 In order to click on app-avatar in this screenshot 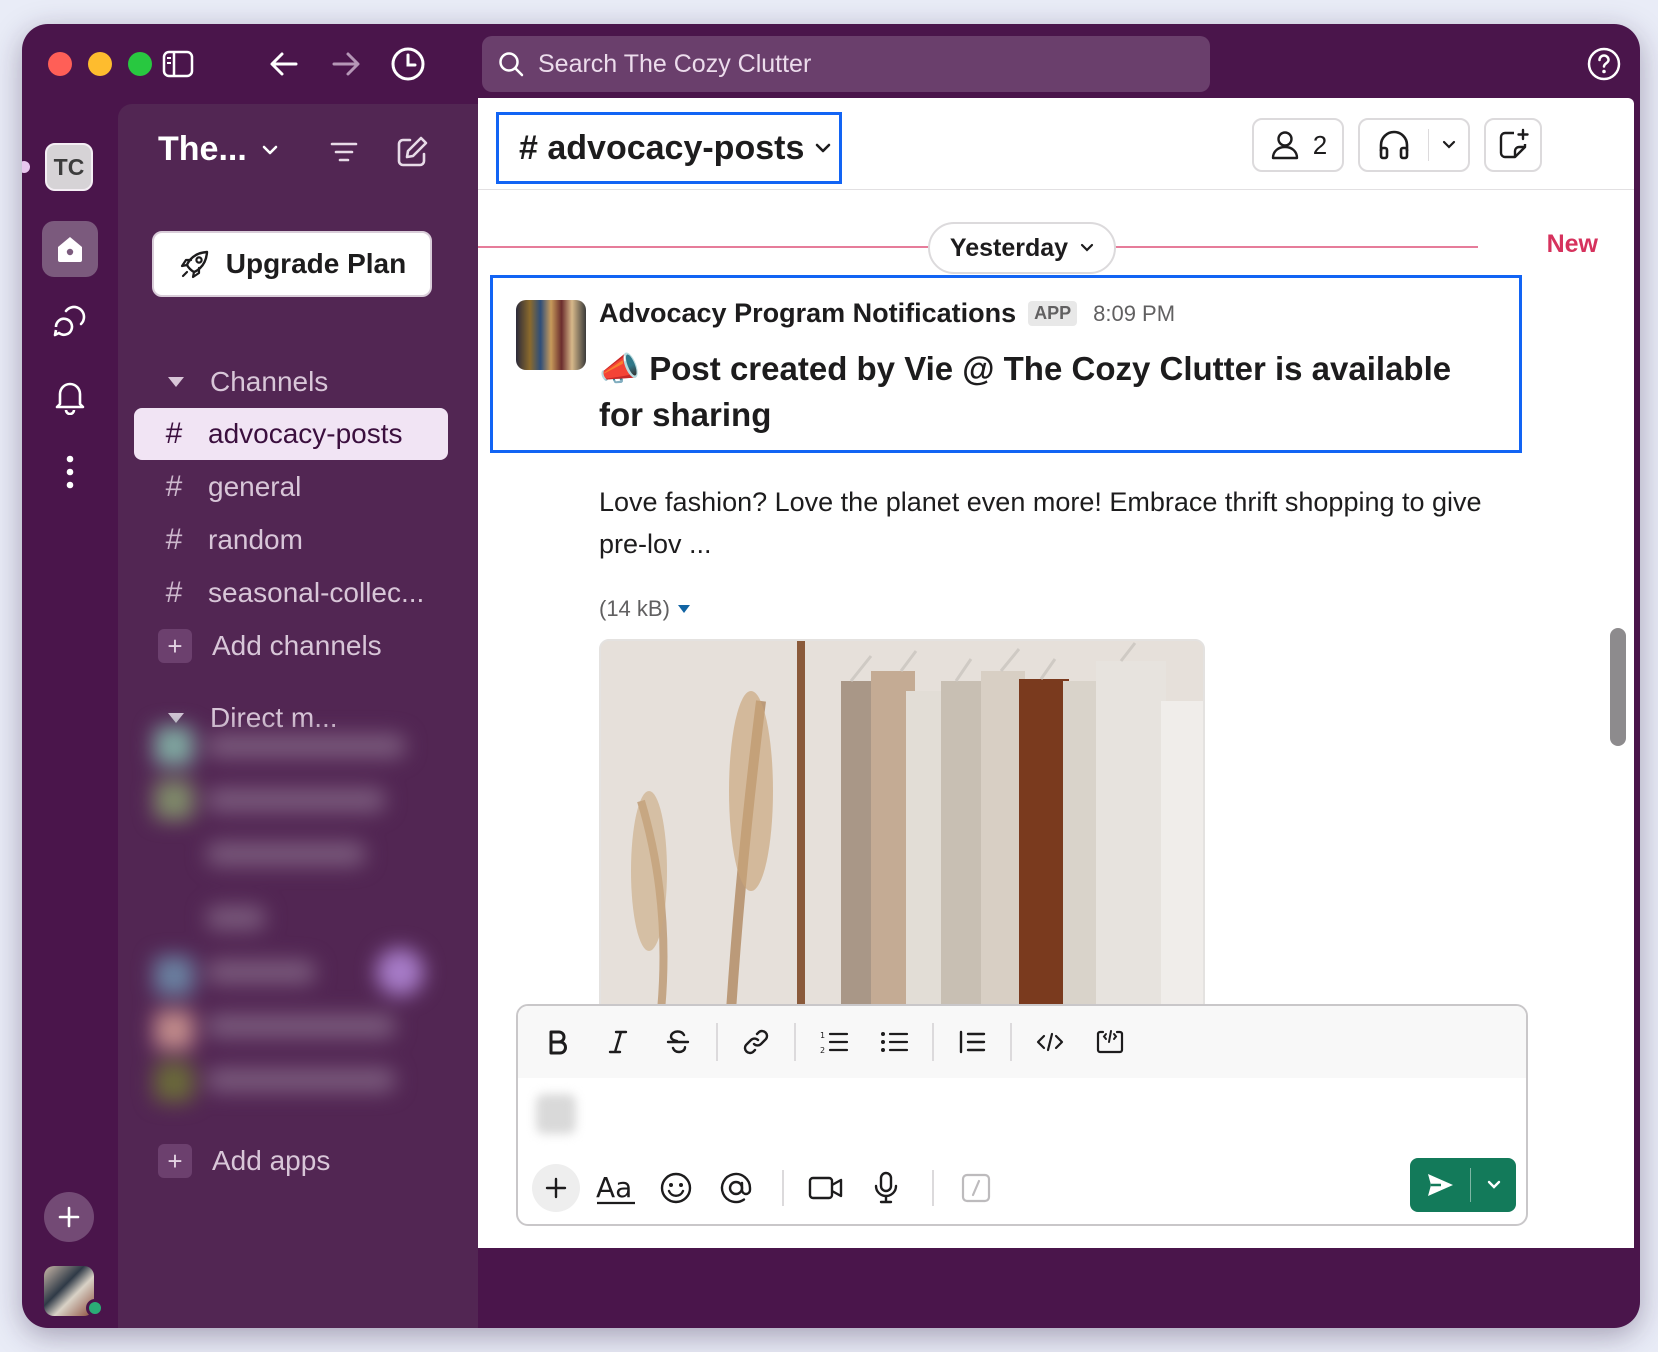, I will do `click(551, 335)`.